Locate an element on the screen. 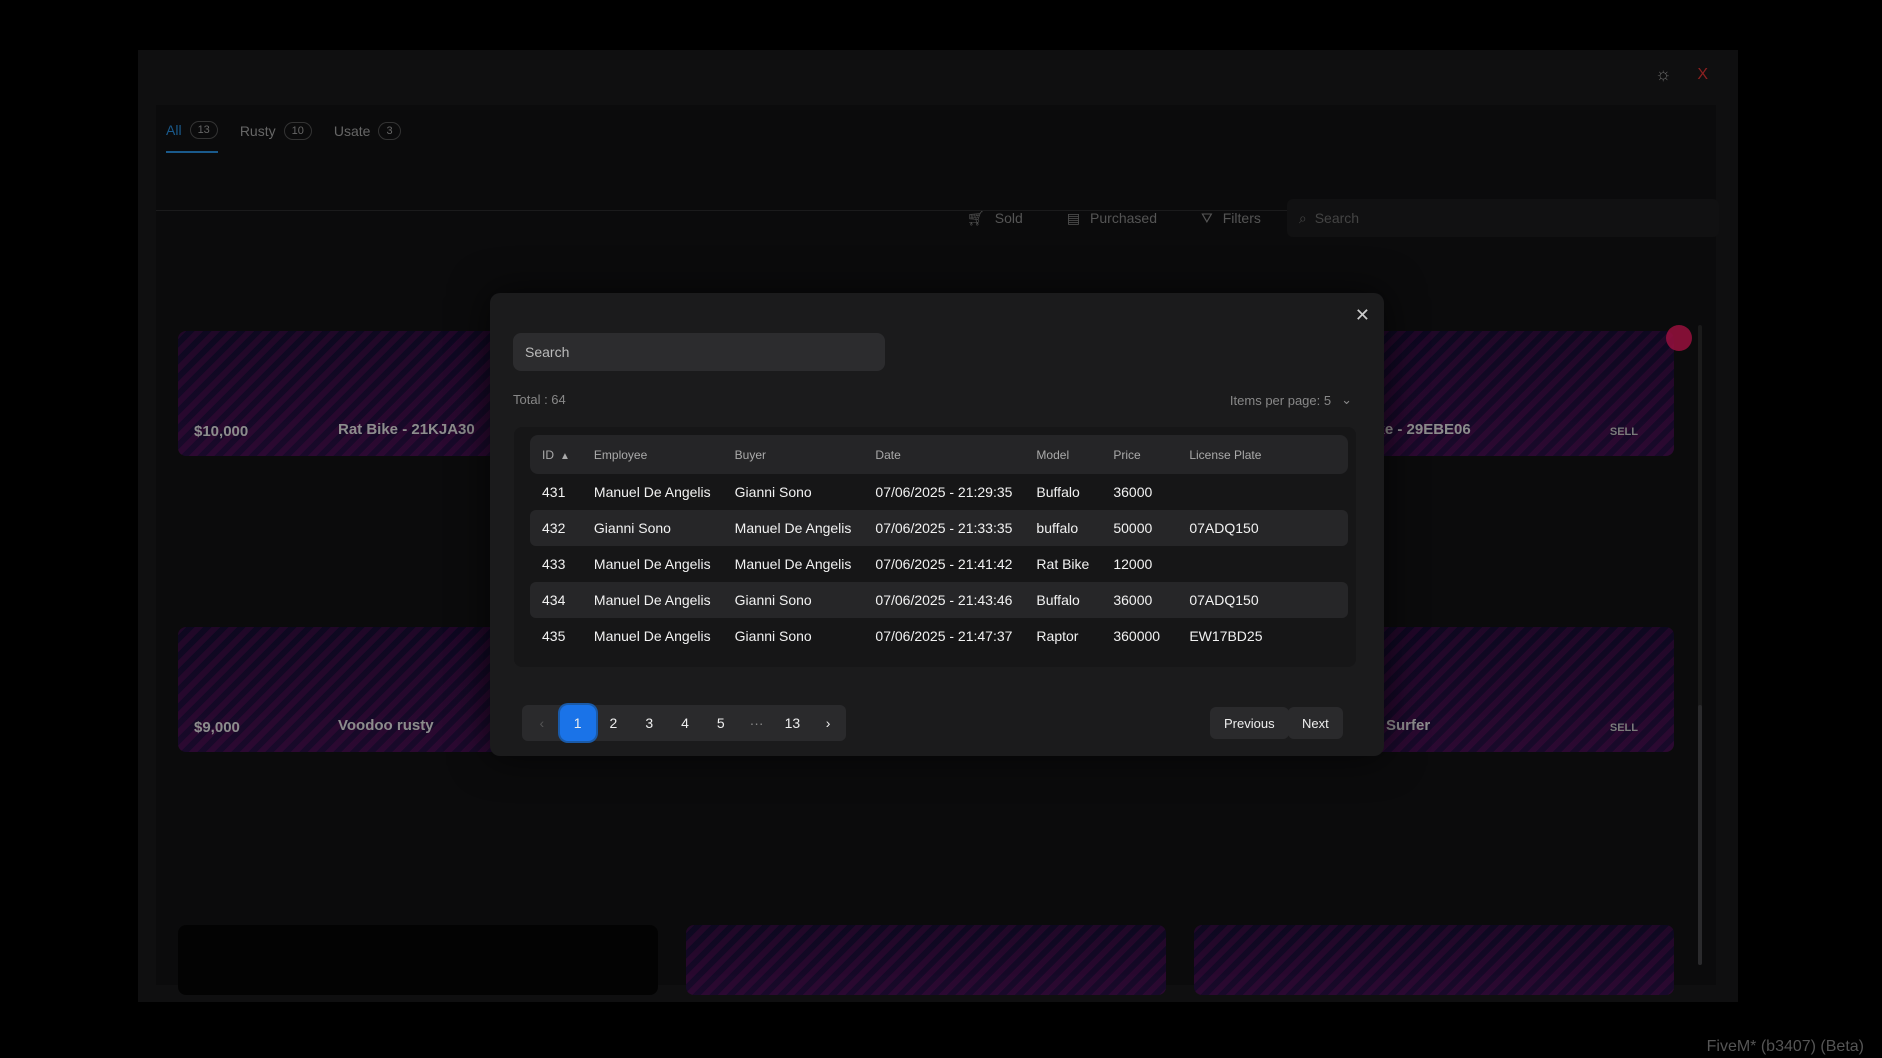 The width and height of the screenshot is (1882, 1058). tab-rusty: Rusty 10 is located at coordinates (276, 137).